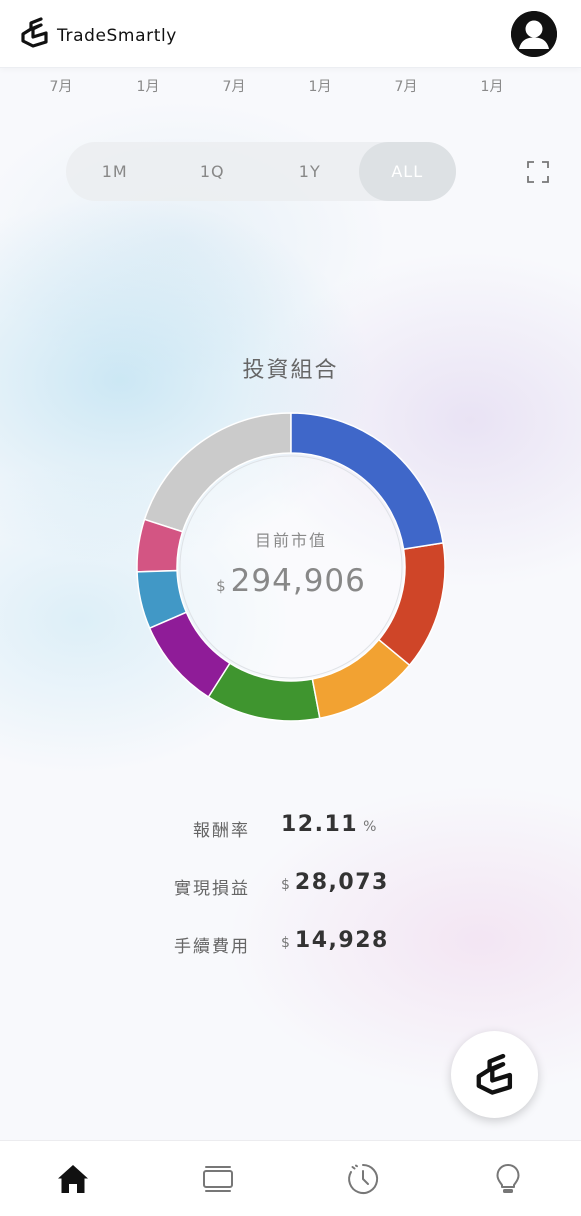  I want to click on range-button-1q: 1Q, so click(213, 171).